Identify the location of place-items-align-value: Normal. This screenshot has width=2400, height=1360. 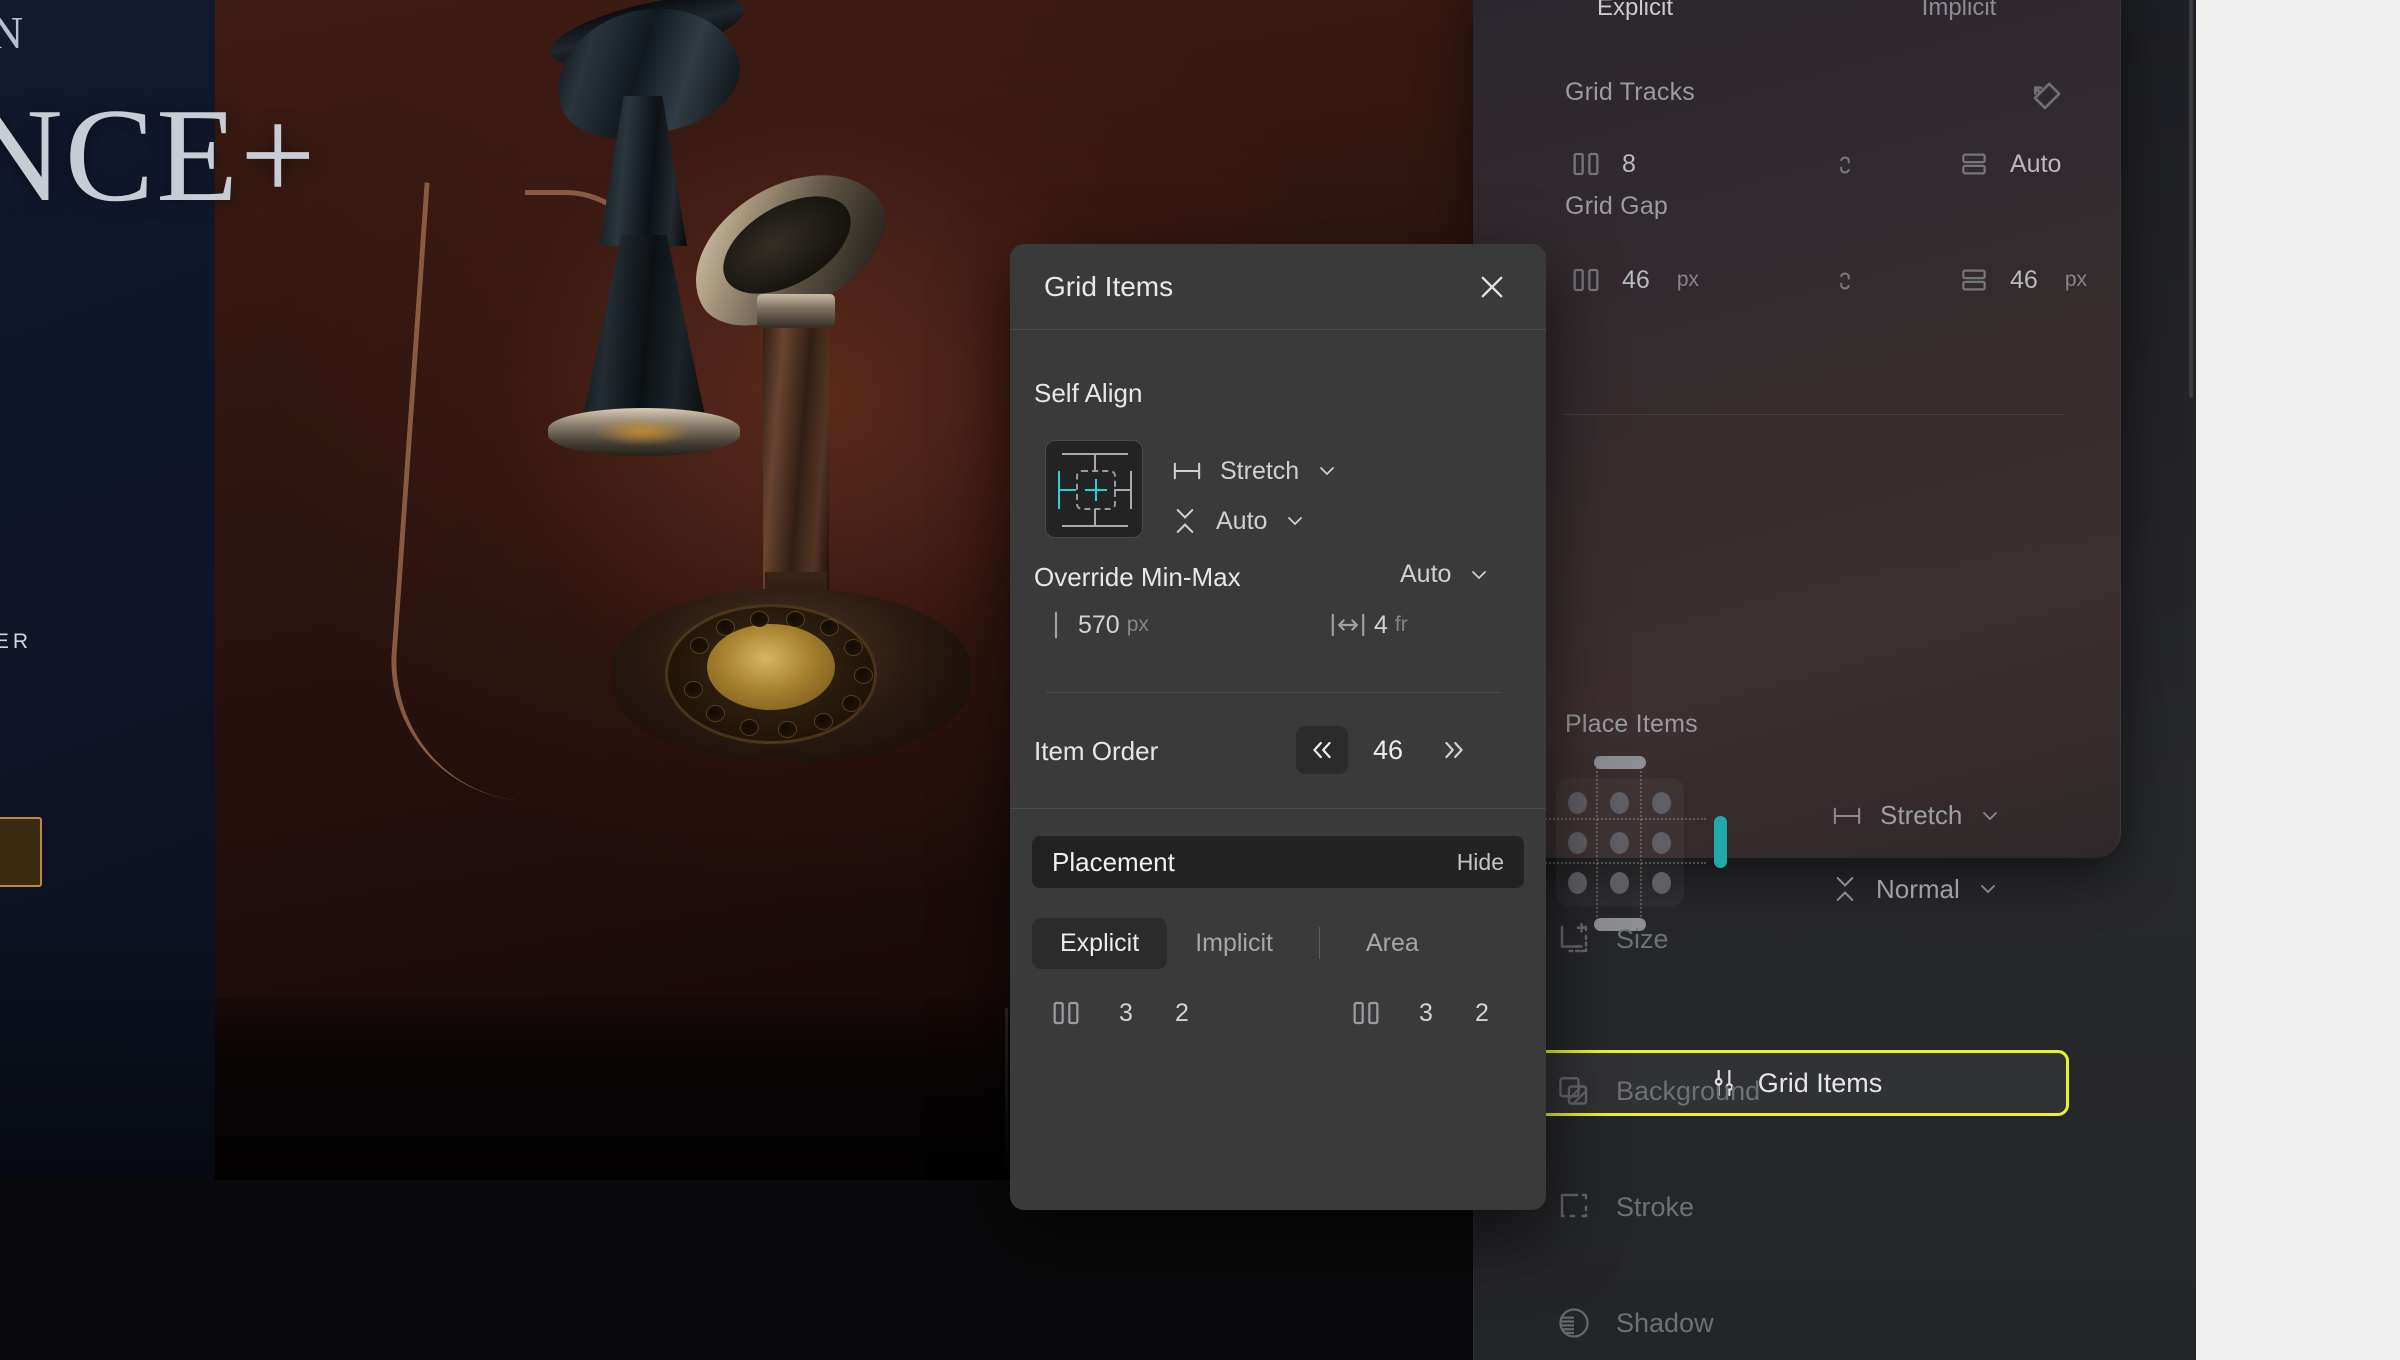
(1918, 888).